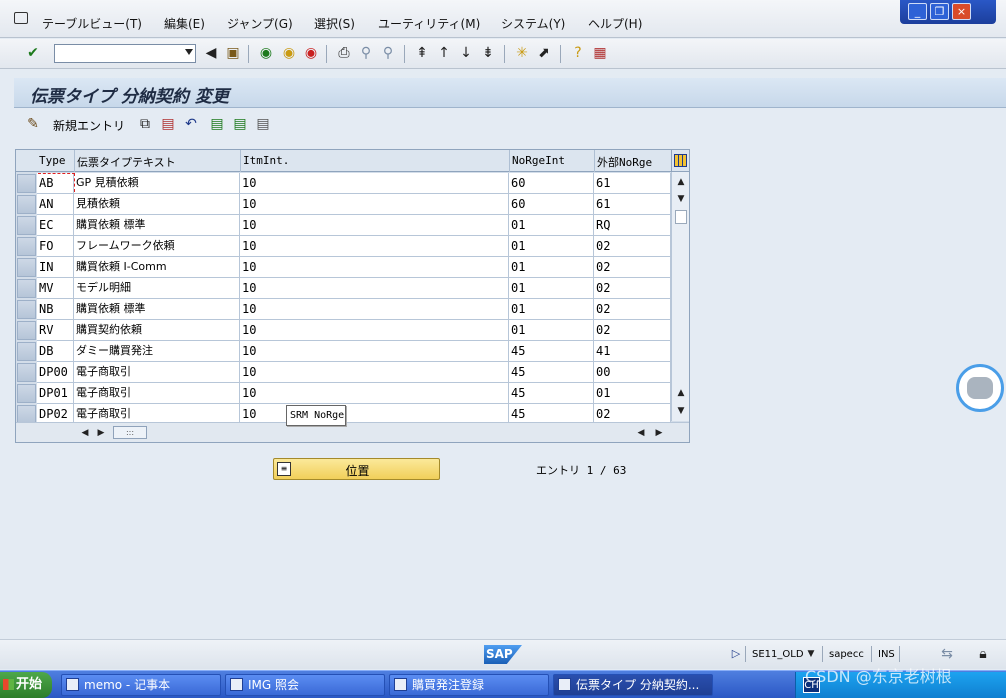 The height and width of the screenshot is (698, 1006). What do you see at coordinates (263, 124) in the screenshot?
I see `deselect-all-icon: ▤` at bounding box center [263, 124].